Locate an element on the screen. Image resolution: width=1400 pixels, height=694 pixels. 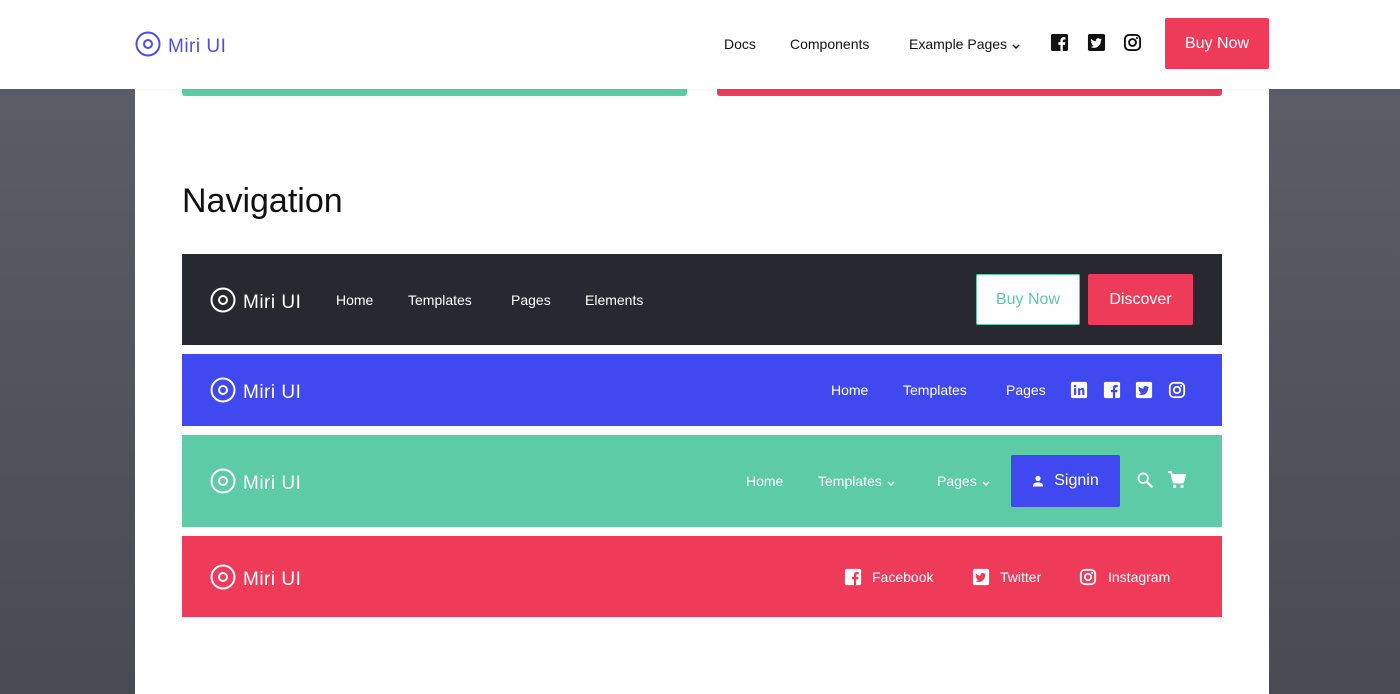
navbar-blue-templates: Templates is located at coordinates (935, 390).